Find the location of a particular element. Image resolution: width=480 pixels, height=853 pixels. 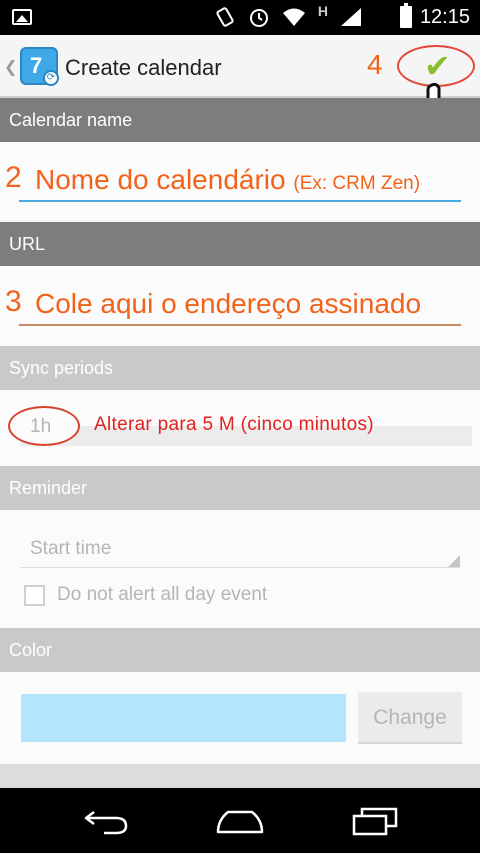

navigation-bar is located at coordinates (240, 820).